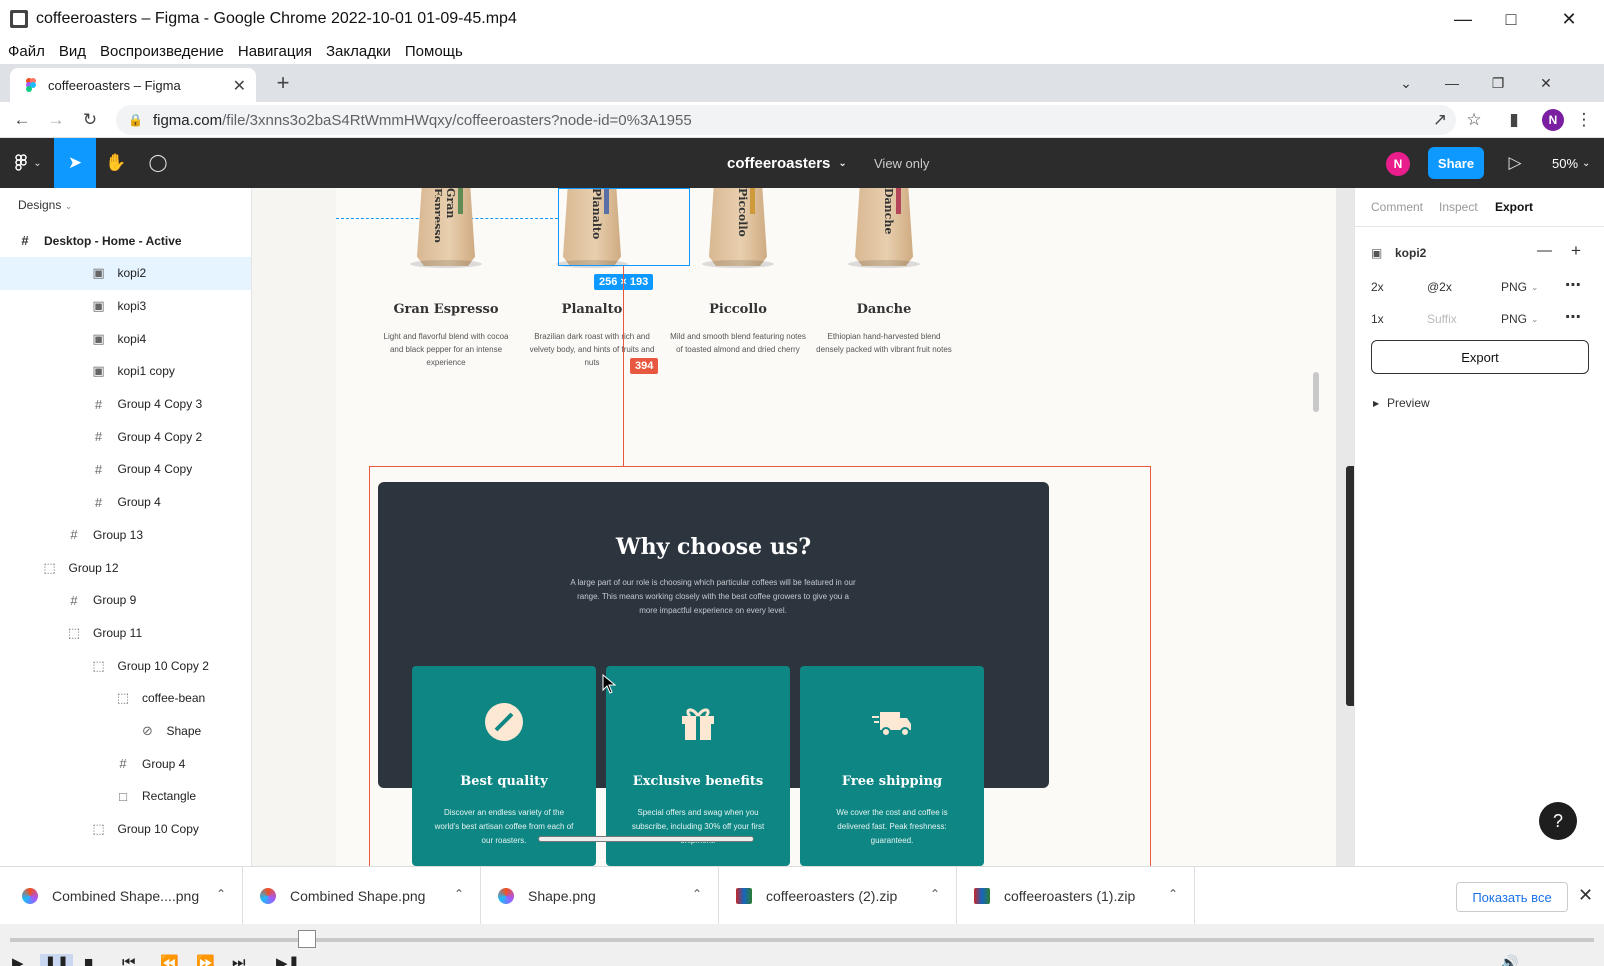 The width and height of the screenshot is (1604, 966). Describe the element at coordinates (239, 86) in the screenshot. I see `tab-close-icon: ✕` at that location.